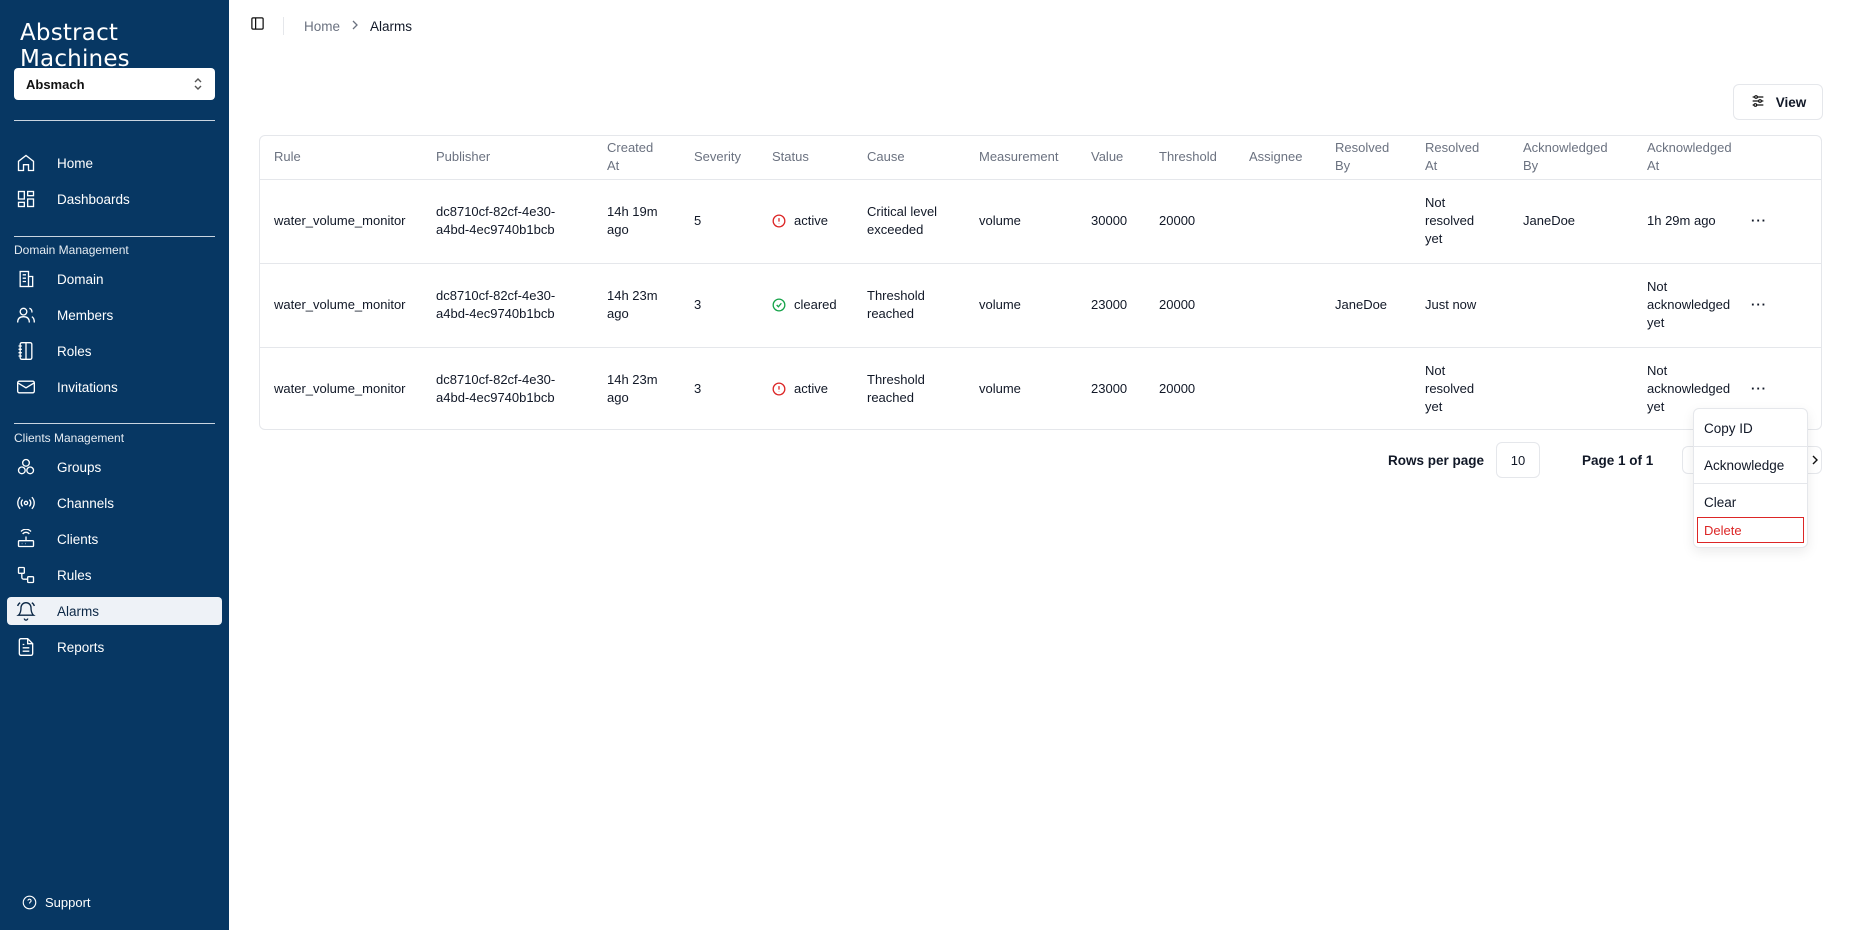 This screenshot has height=930, width=1850. Describe the element at coordinates (1021, 305) in the screenshot. I see `cell-measurement: volume` at that location.